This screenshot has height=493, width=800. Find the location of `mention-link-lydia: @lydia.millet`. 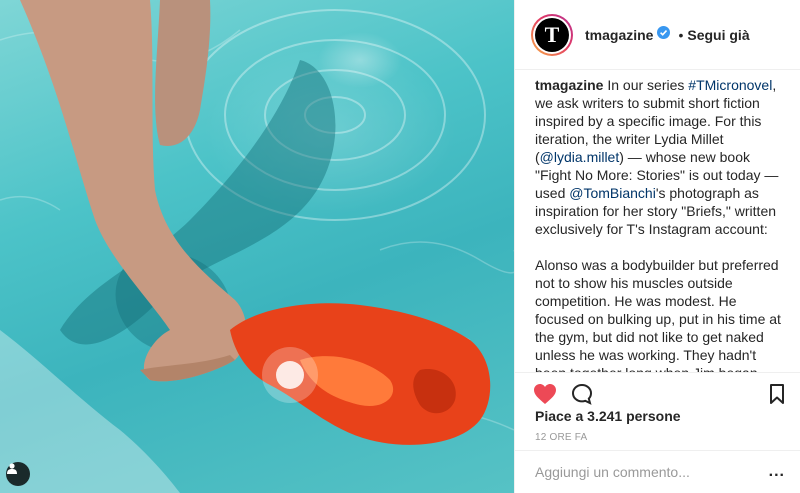

mention-link-lydia: @lydia.millet is located at coordinates (580, 157).